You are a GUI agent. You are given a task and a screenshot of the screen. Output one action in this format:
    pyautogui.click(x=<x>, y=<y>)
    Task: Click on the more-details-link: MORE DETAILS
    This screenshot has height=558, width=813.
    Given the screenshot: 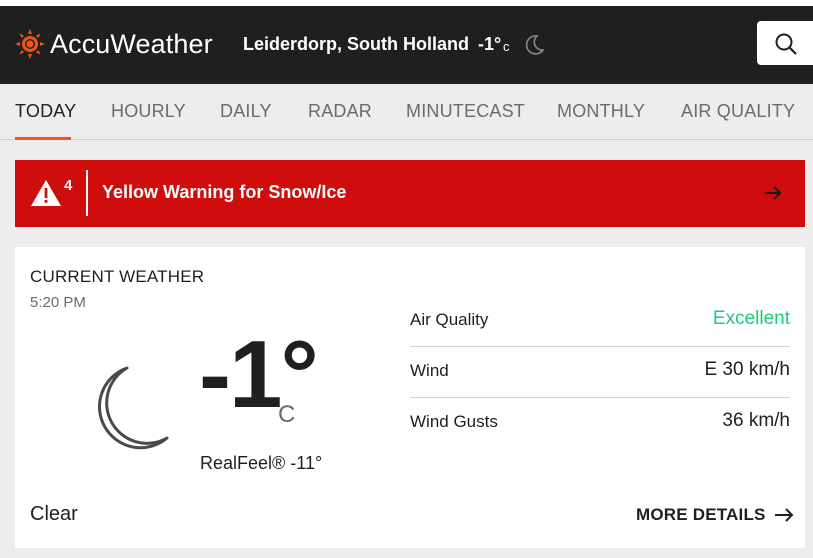 What is the action you would take?
    pyautogui.click(x=715, y=515)
    